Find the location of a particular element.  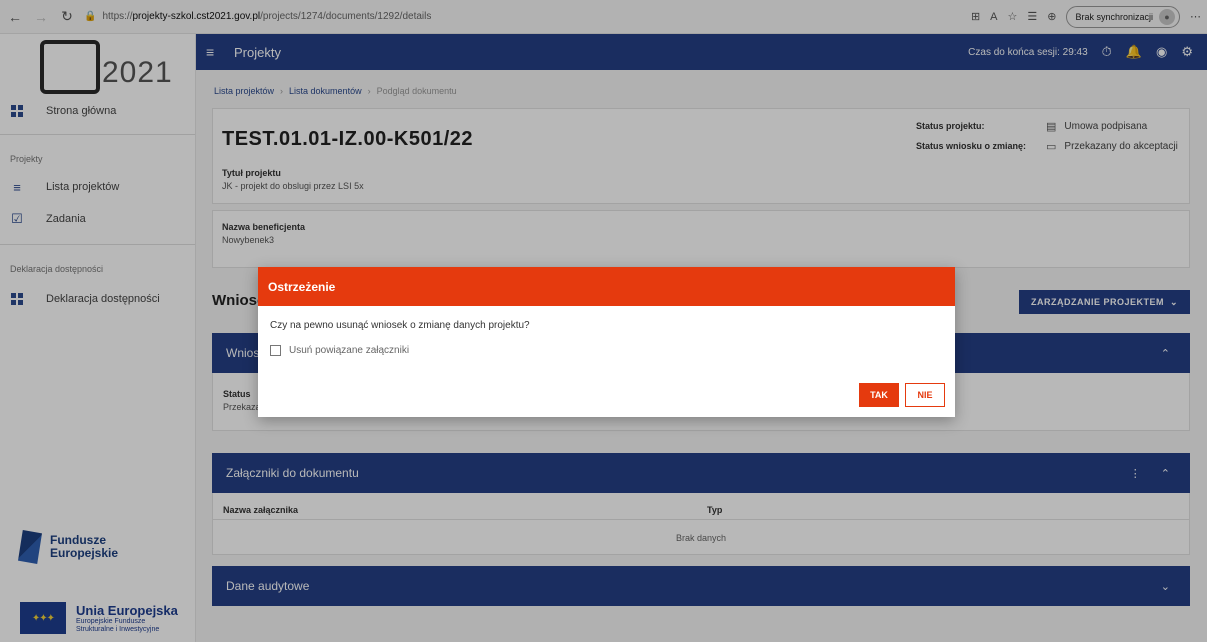

dialog-title: Ostrzeżenie is located at coordinates (606, 286).